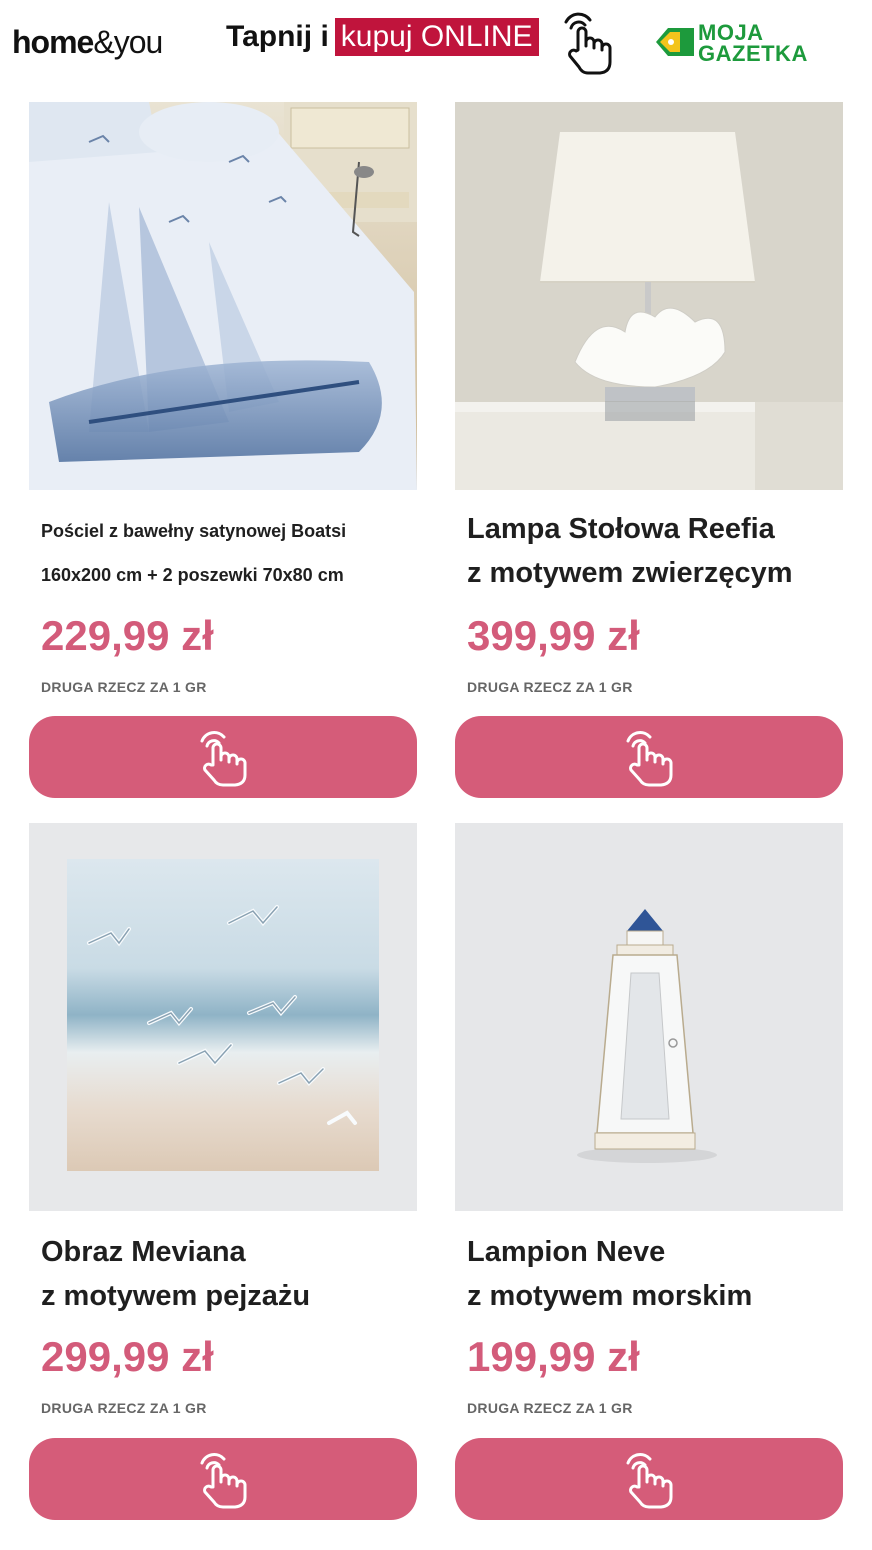 This screenshot has width=872, height=1550. I want to click on product-image-bedding, so click(223, 296).